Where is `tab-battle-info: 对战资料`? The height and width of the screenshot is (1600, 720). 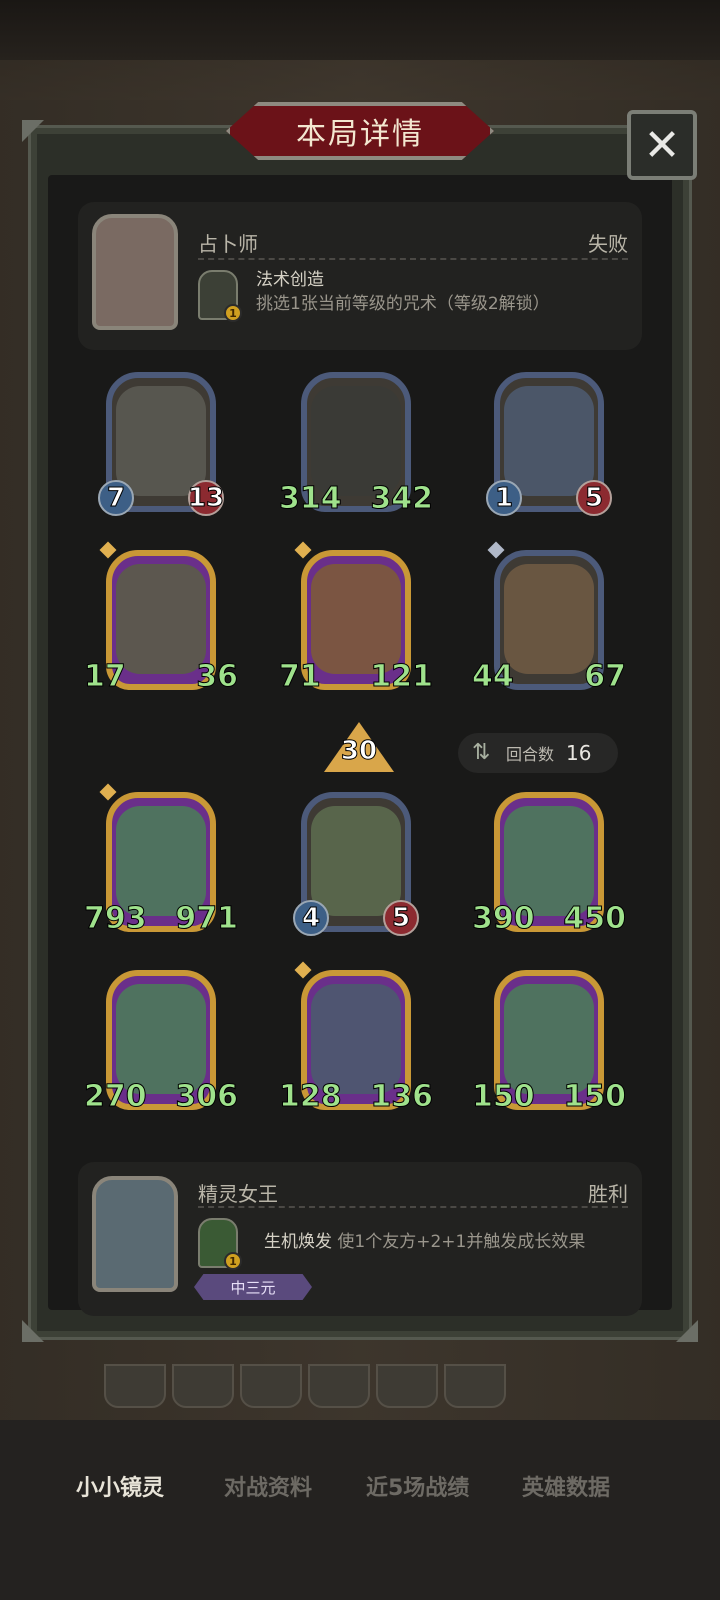
tab-battle-info: 对战资料 is located at coordinates (268, 1486).